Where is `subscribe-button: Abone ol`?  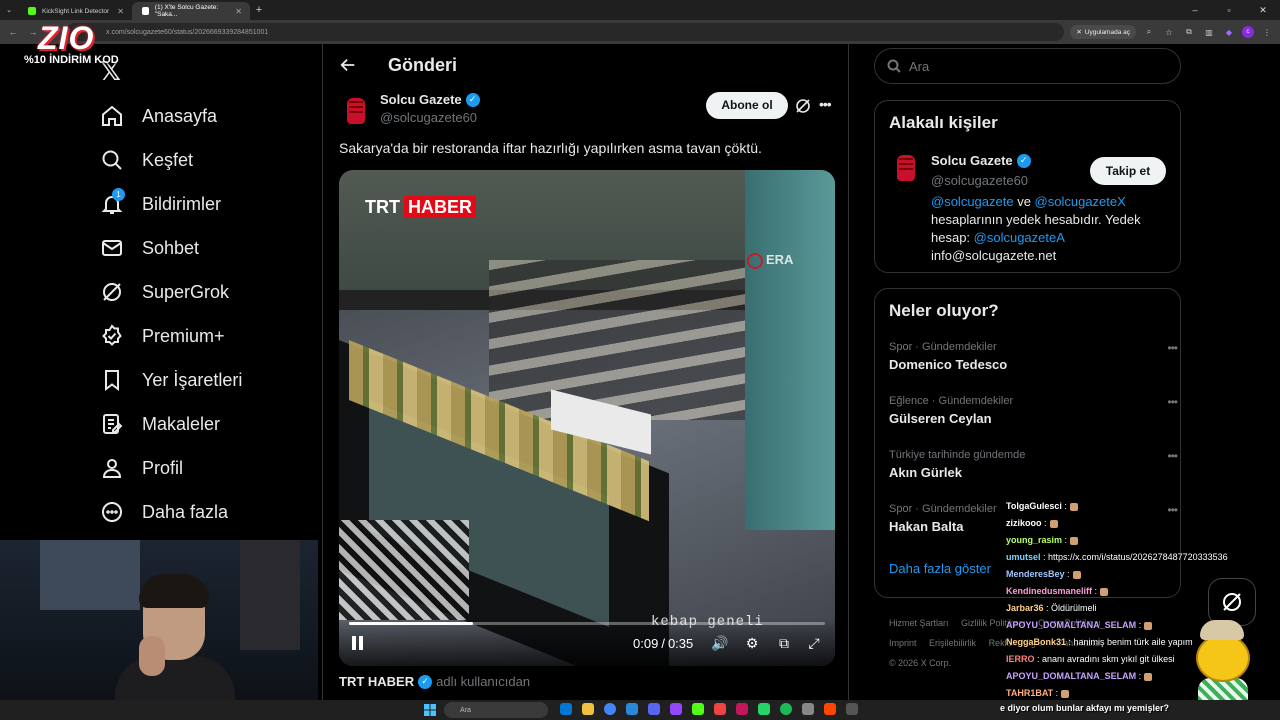 subscribe-button: Abone ol is located at coordinates (747, 105).